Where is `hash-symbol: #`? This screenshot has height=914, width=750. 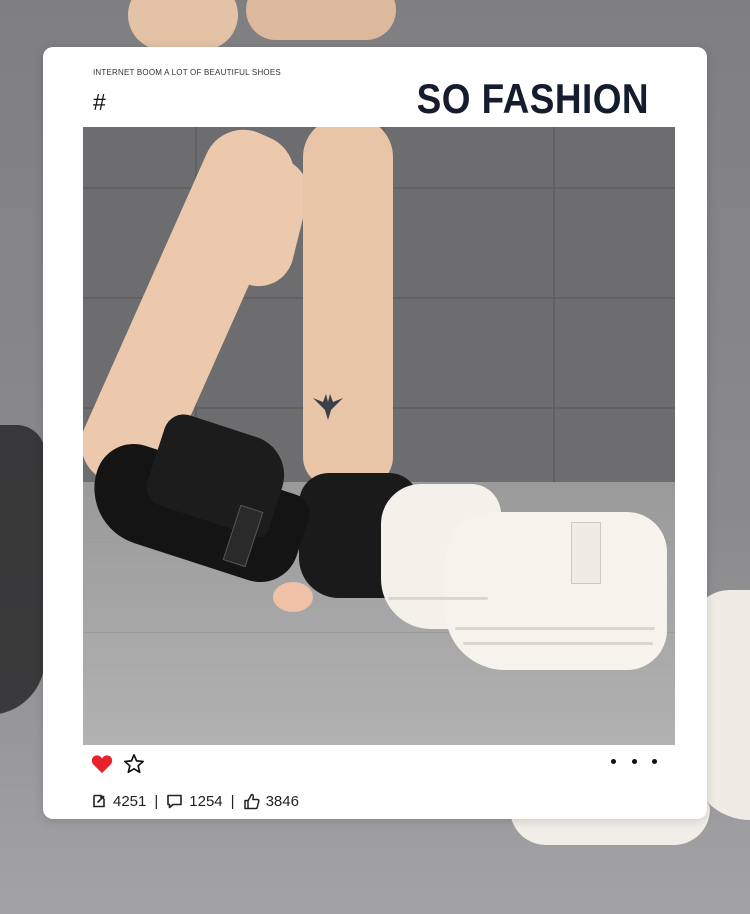 hash-symbol: # is located at coordinates (99, 102).